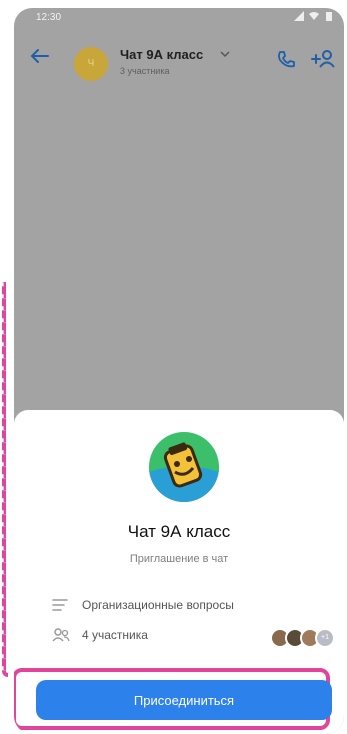  I want to click on status-time: 12:30, so click(49, 17).